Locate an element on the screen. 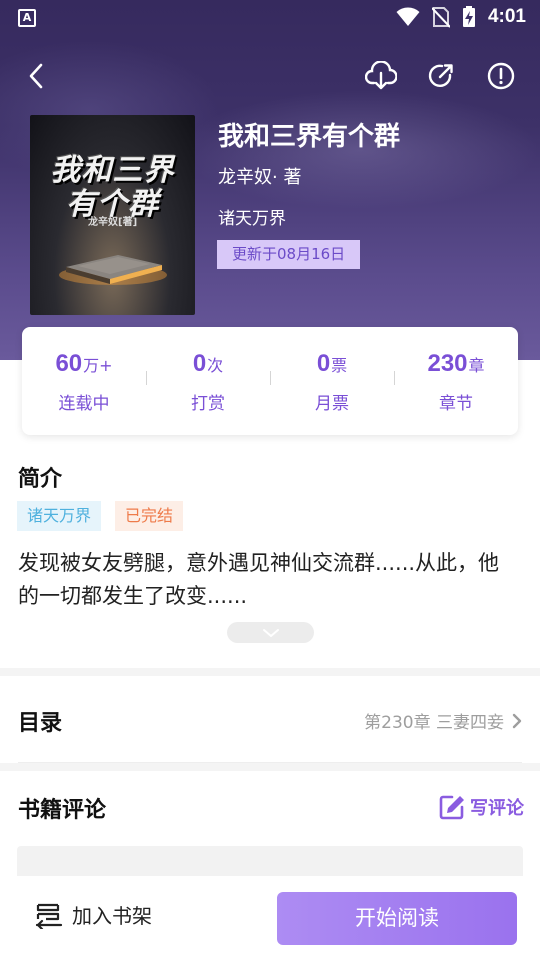  share-button is located at coordinates (441, 76).